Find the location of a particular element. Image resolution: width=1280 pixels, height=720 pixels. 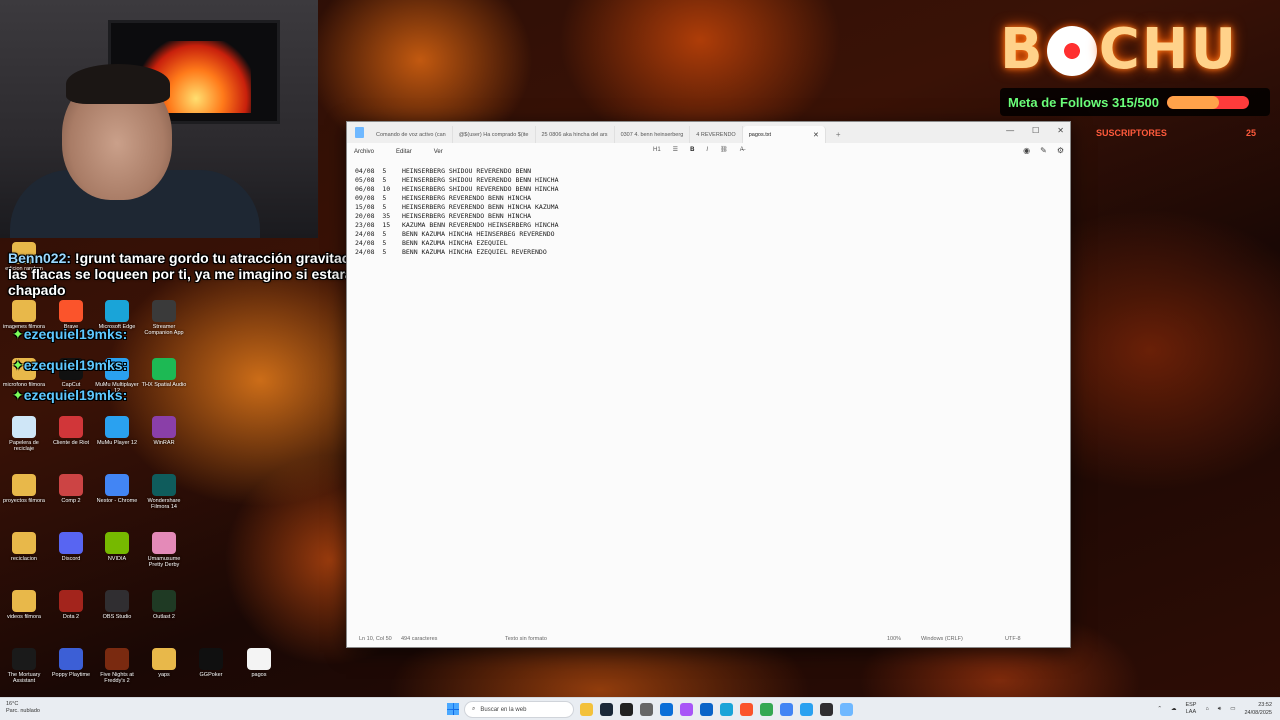

weather-desc: Parc. nublado is located at coordinates (23, 711).